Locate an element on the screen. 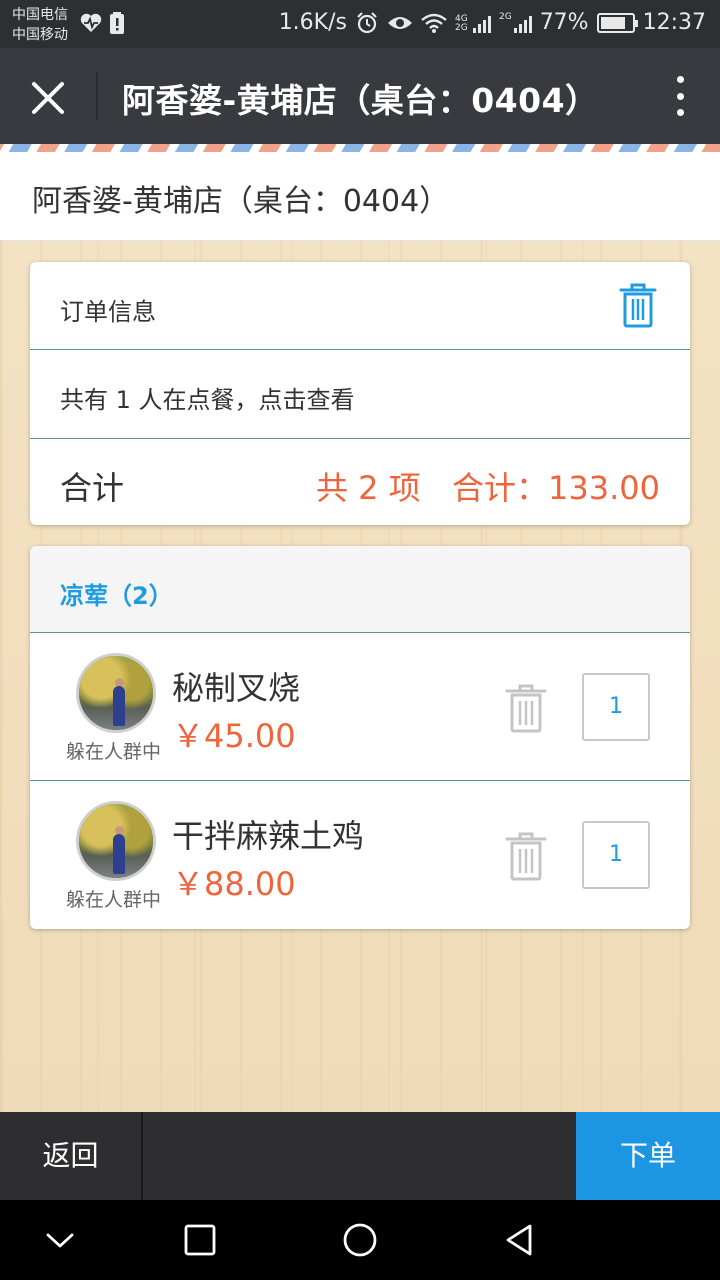 The height and width of the screenshot is (1280, 720). total-label: 合计 is located at coordinates (92, 488).